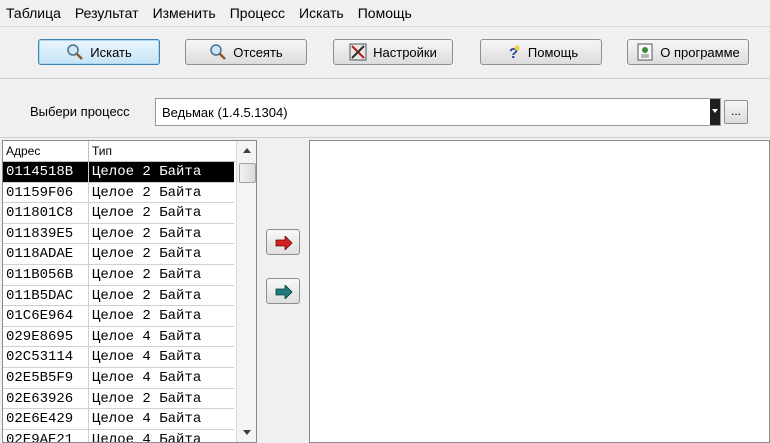 The height and width of the screenshot is (443, 770). I want to click on cell-address: 011801C8, so click(46, 213).